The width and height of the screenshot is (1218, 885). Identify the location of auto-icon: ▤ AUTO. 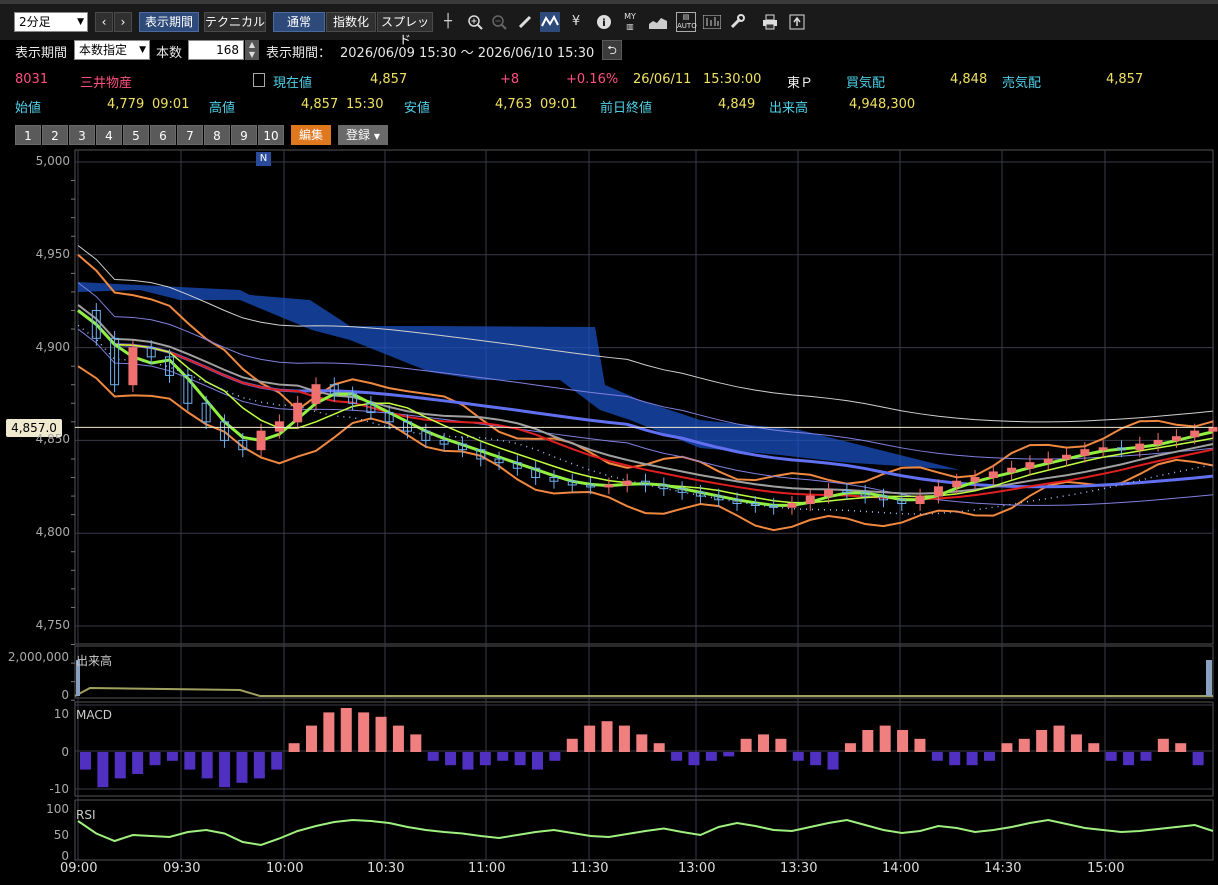
(686, 22).